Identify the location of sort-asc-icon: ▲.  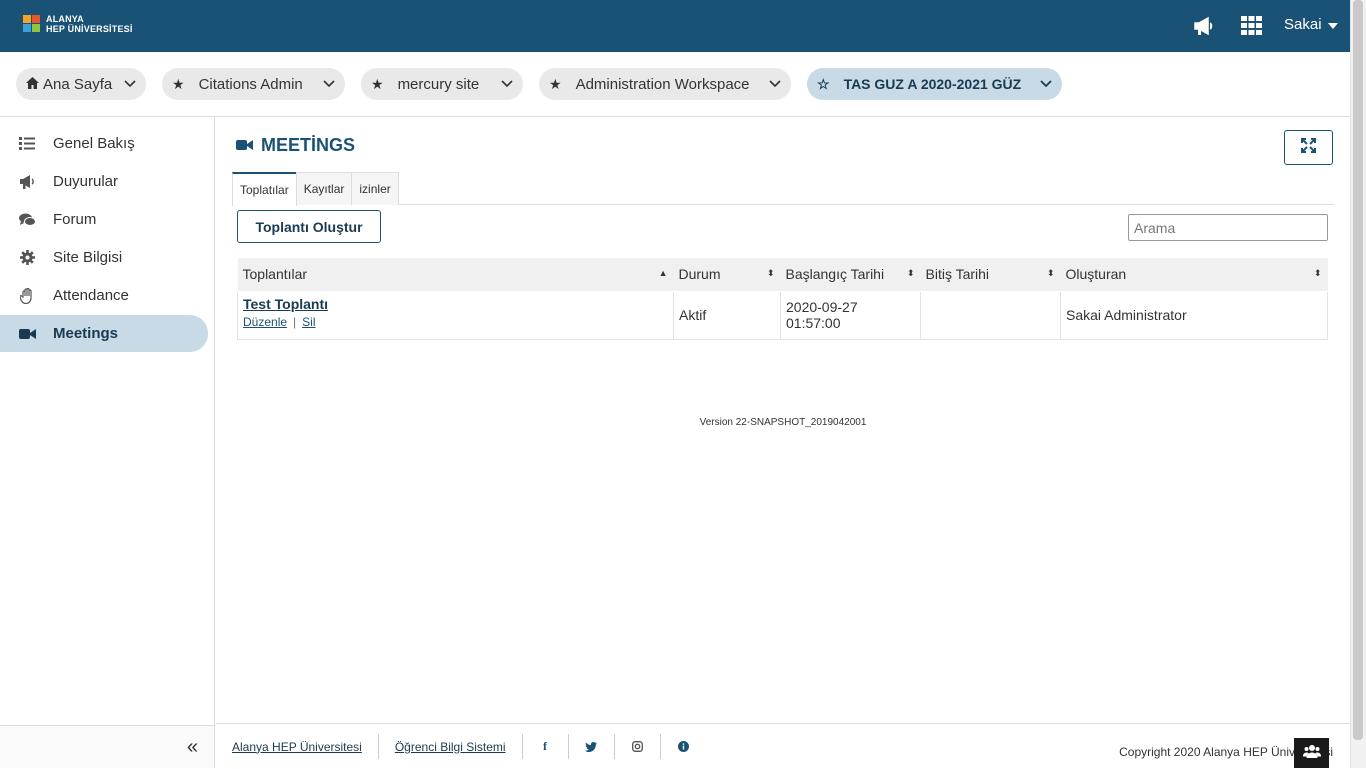
(663, 273).